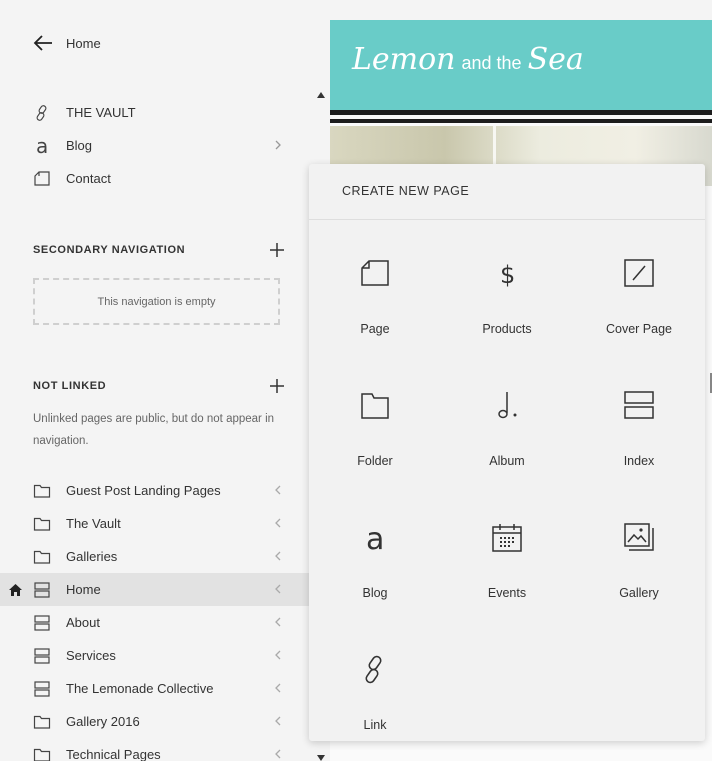 The height and width of the screenshot is (761, 712). I want to click on nav-item-the-vault: THE VAULT, so click(155, 112).